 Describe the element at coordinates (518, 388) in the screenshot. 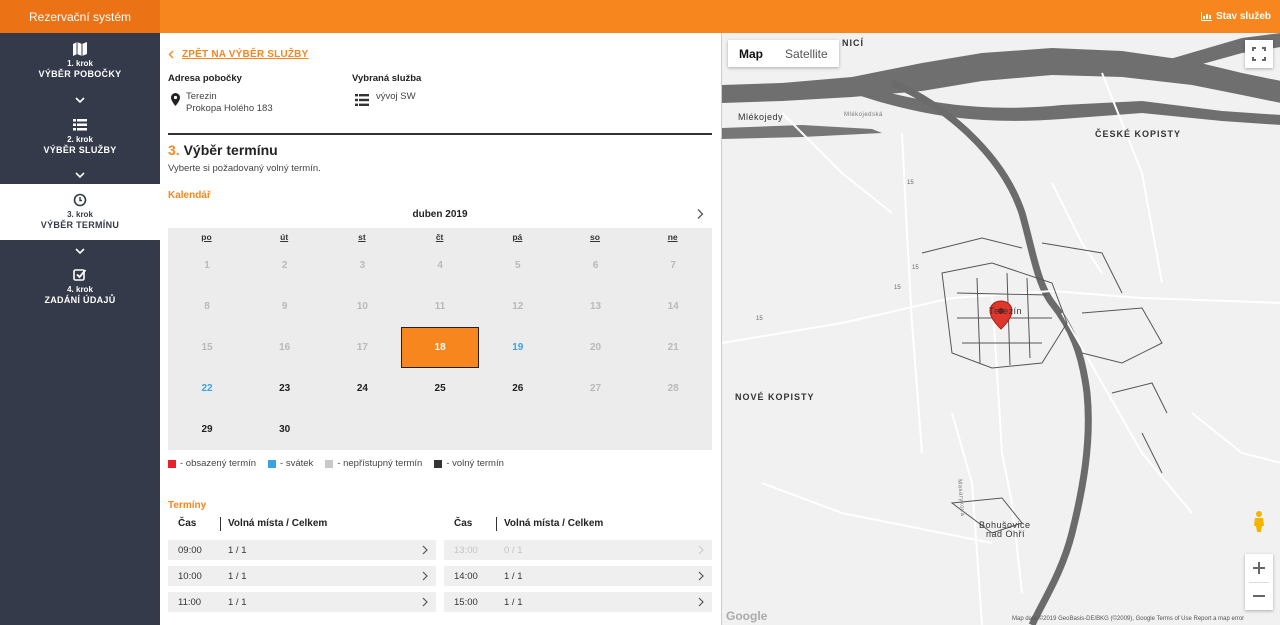

I see `calendar-day: 26` at that location.